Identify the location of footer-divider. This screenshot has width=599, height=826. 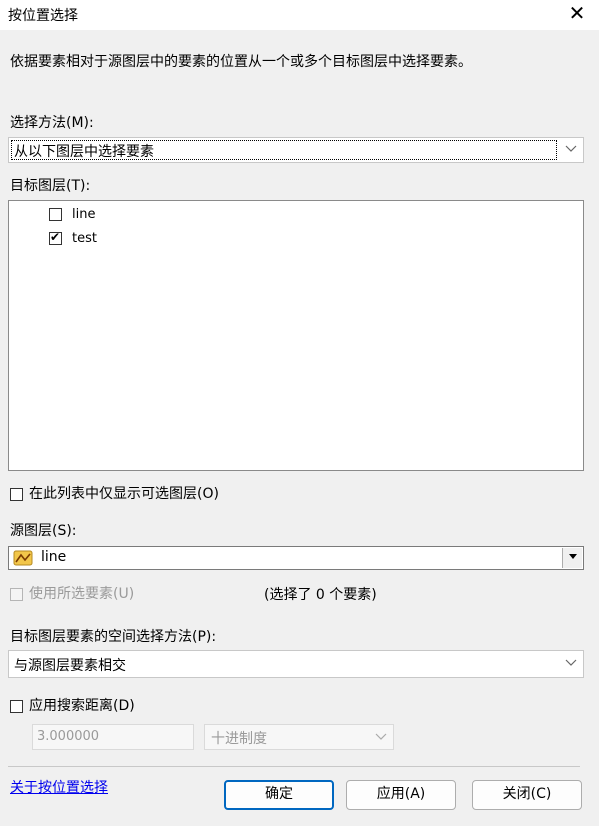
(294, 766).